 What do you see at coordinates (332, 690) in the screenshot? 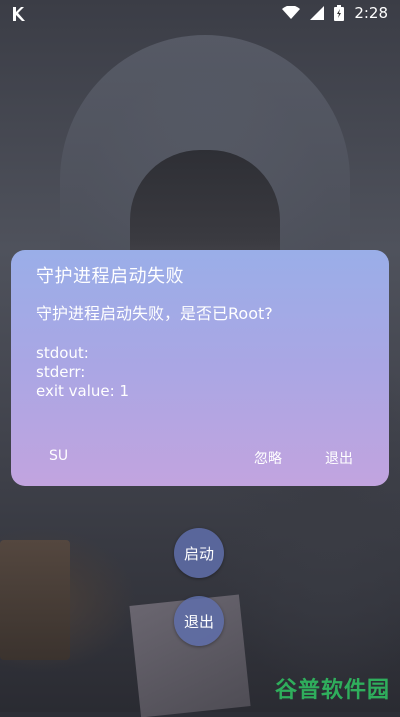
I see `watermark-logo: 谷普软件园` at bounding box center [332, 690].